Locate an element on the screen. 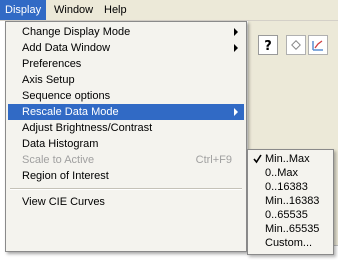 The height and width of the screenshot is (260, 338). diamond-icon is located at coordinates (296, 45).